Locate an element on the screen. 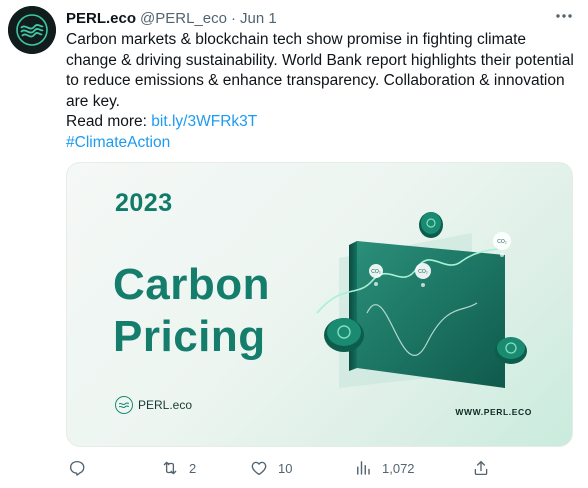 The image size is (588, 488). reply-button is located at coordinates (77, 468).